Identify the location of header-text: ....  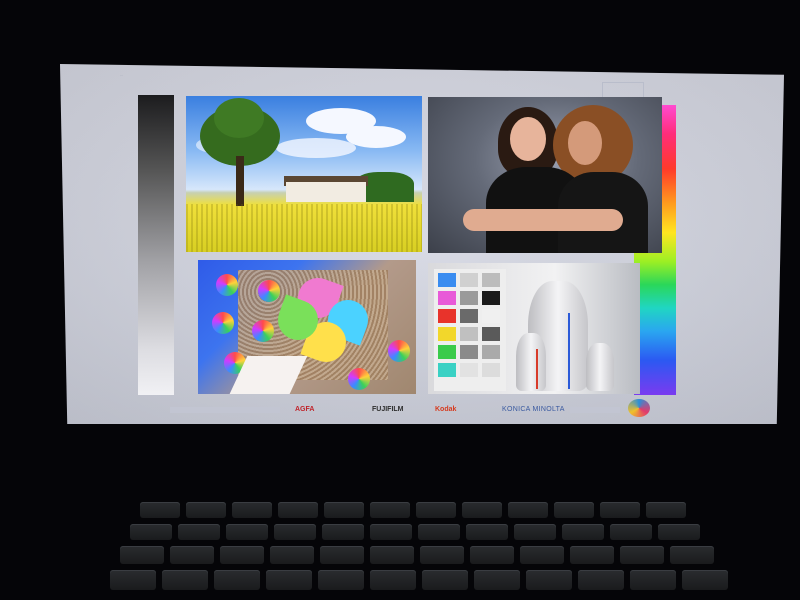
(122, 74).